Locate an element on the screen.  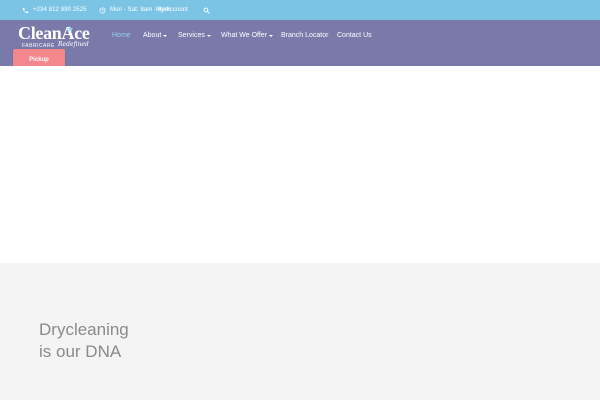
search-icon is located at coordinates (206, 10).